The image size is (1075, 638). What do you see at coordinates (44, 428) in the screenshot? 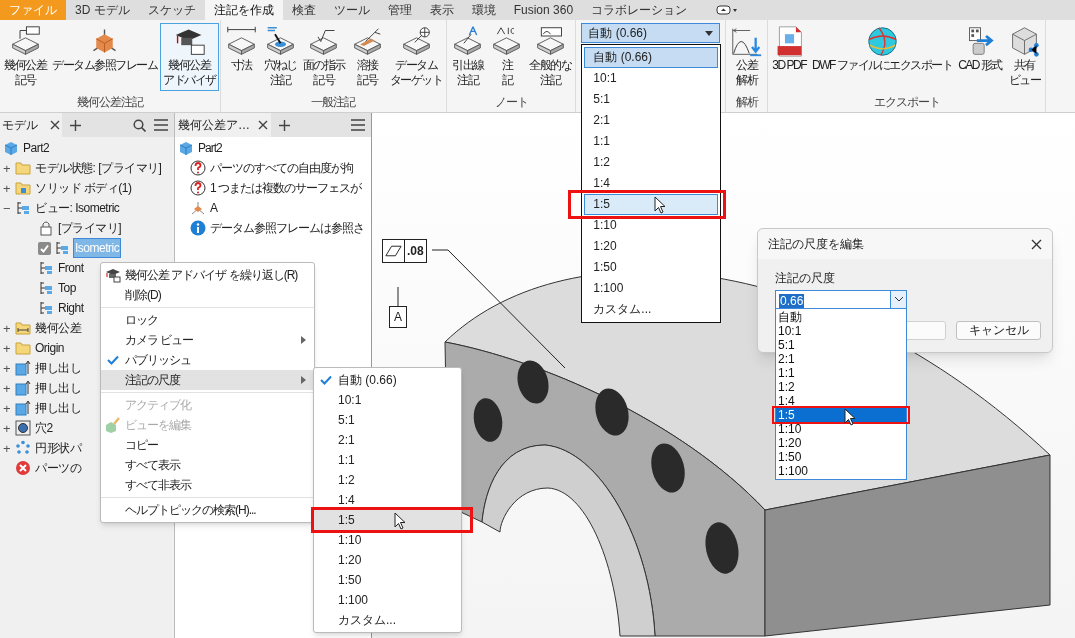
I see `tree-item: 穴2` at bounding box center [44, 428].